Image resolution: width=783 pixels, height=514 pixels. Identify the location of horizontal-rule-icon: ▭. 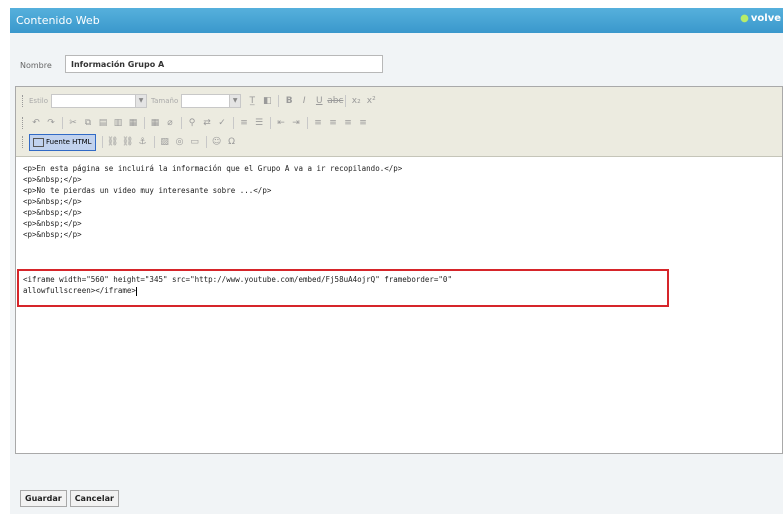
(195, 142).